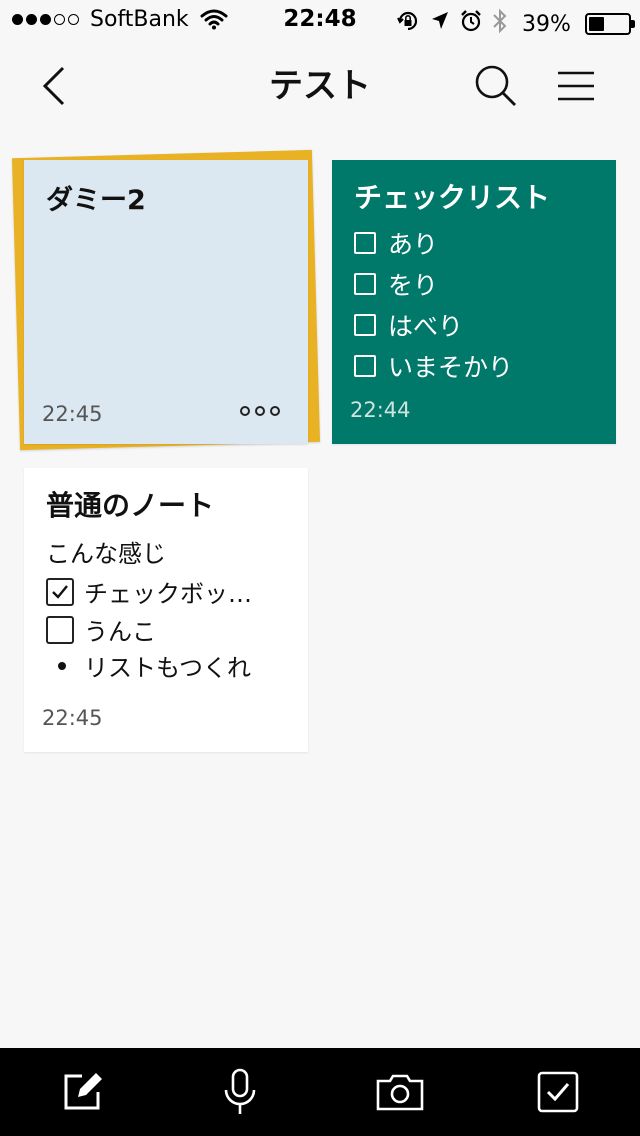  I want to click on checklist-note-button, so click(558, 1092).